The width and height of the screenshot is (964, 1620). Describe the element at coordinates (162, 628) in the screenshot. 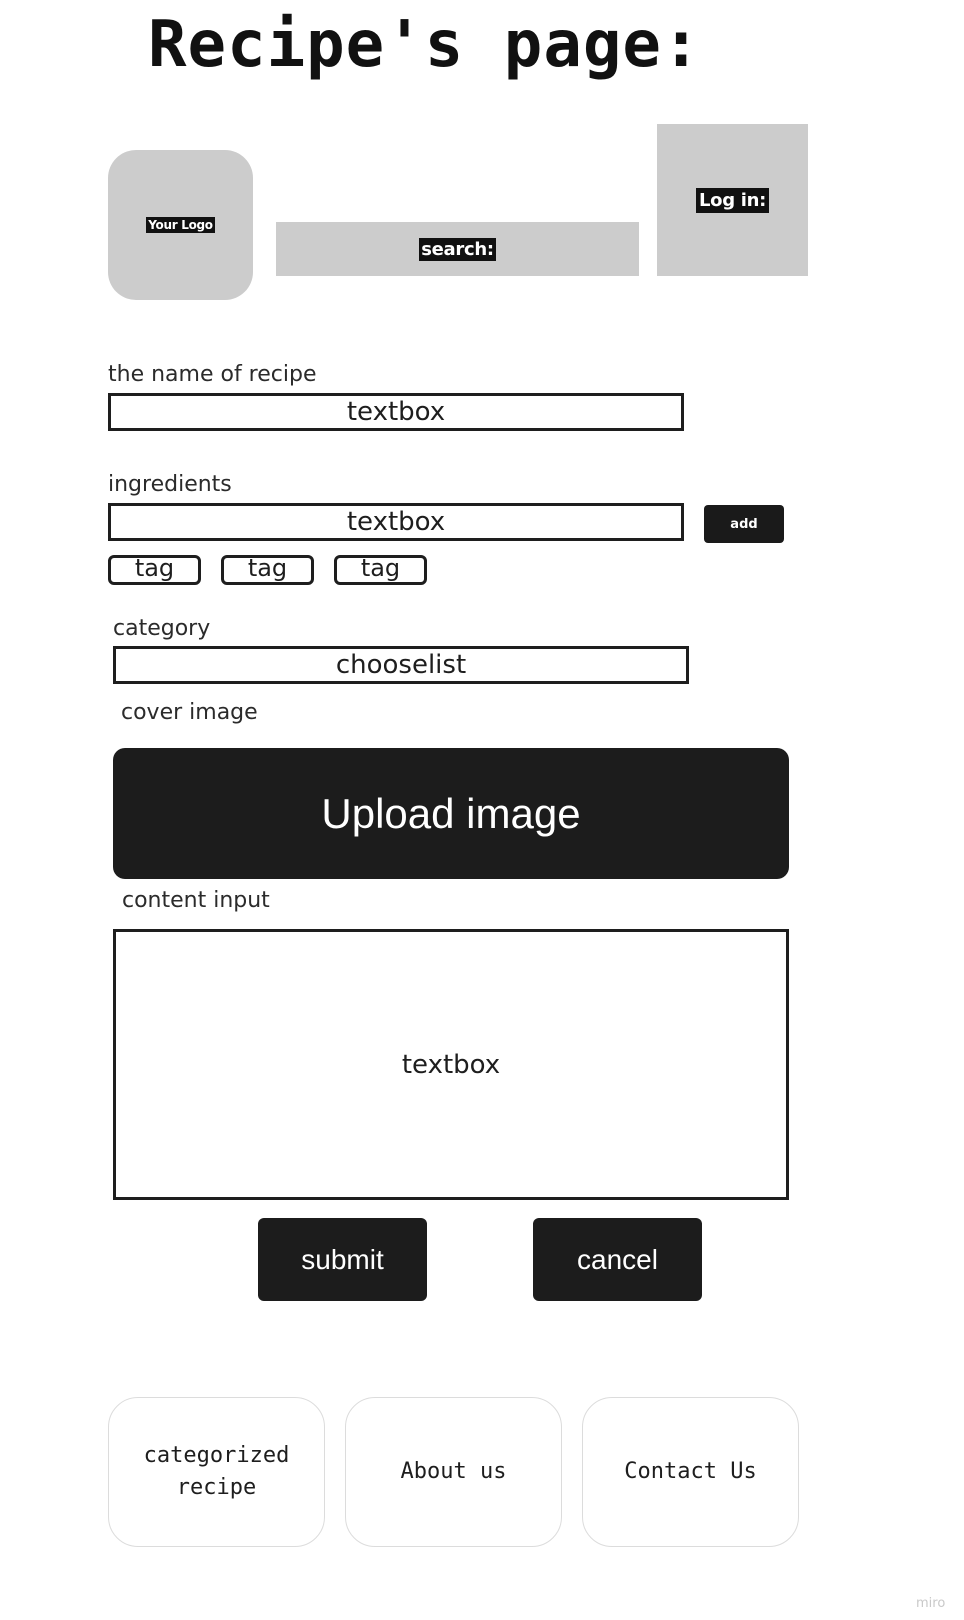

I see `category-label: category` at that location.